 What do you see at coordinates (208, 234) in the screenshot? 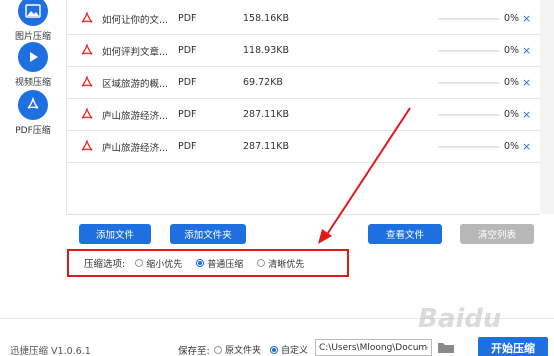
I see `add-folder-button: 添加文件夹` at bounding box center [208, 234].